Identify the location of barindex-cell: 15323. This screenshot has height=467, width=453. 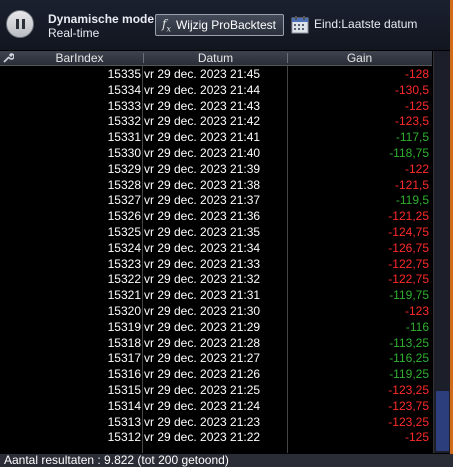
(124, 263).